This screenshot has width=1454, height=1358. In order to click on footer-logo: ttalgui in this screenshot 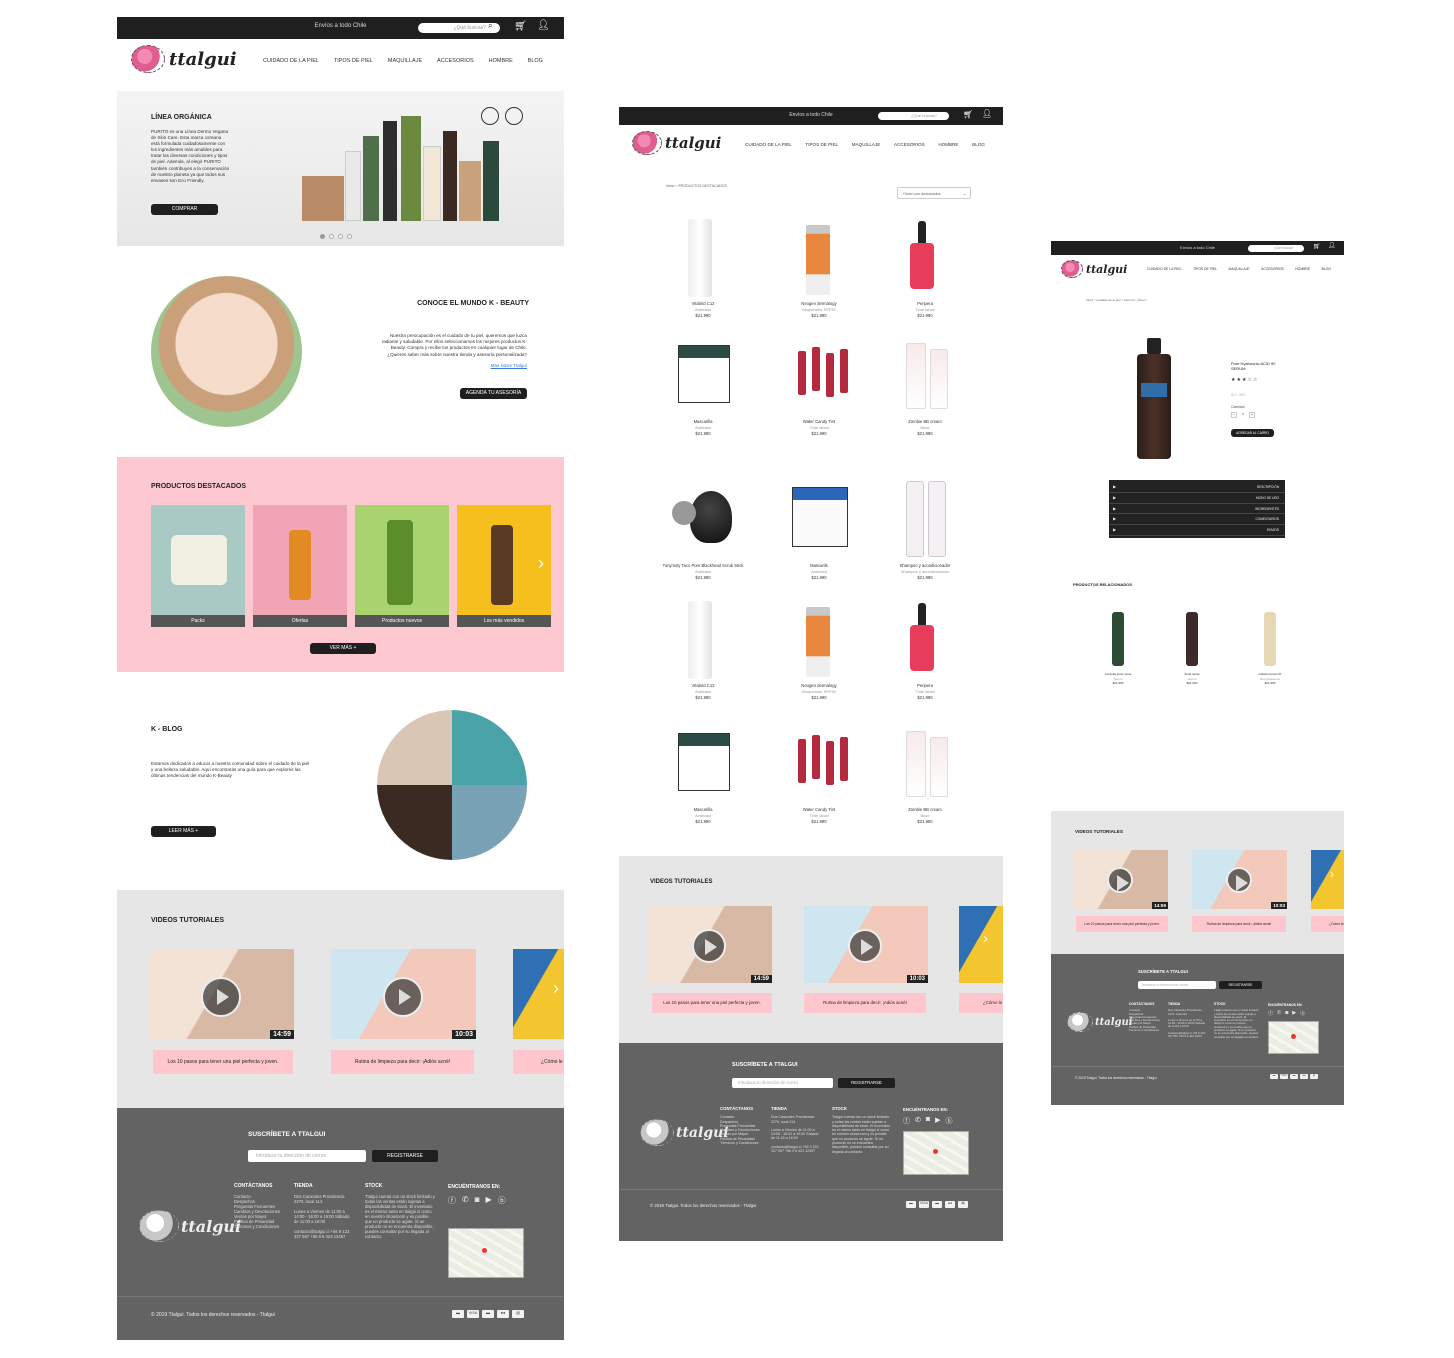, I will do `click(190, 1226)`.